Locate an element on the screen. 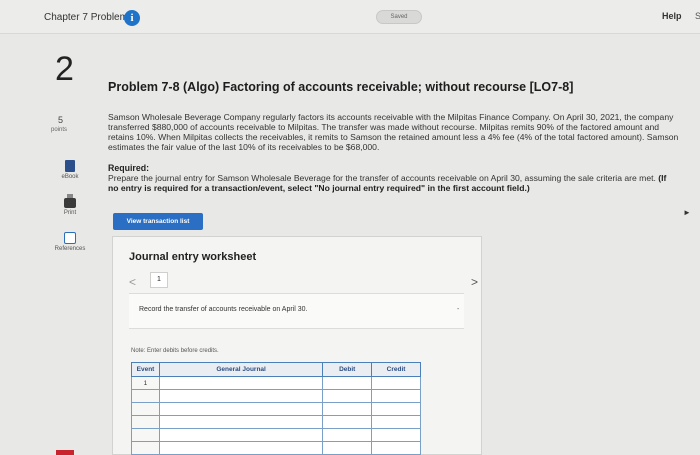 This screenshot has width=700, height=455. cursor-icon: ► is located at coordinates (687, 212).